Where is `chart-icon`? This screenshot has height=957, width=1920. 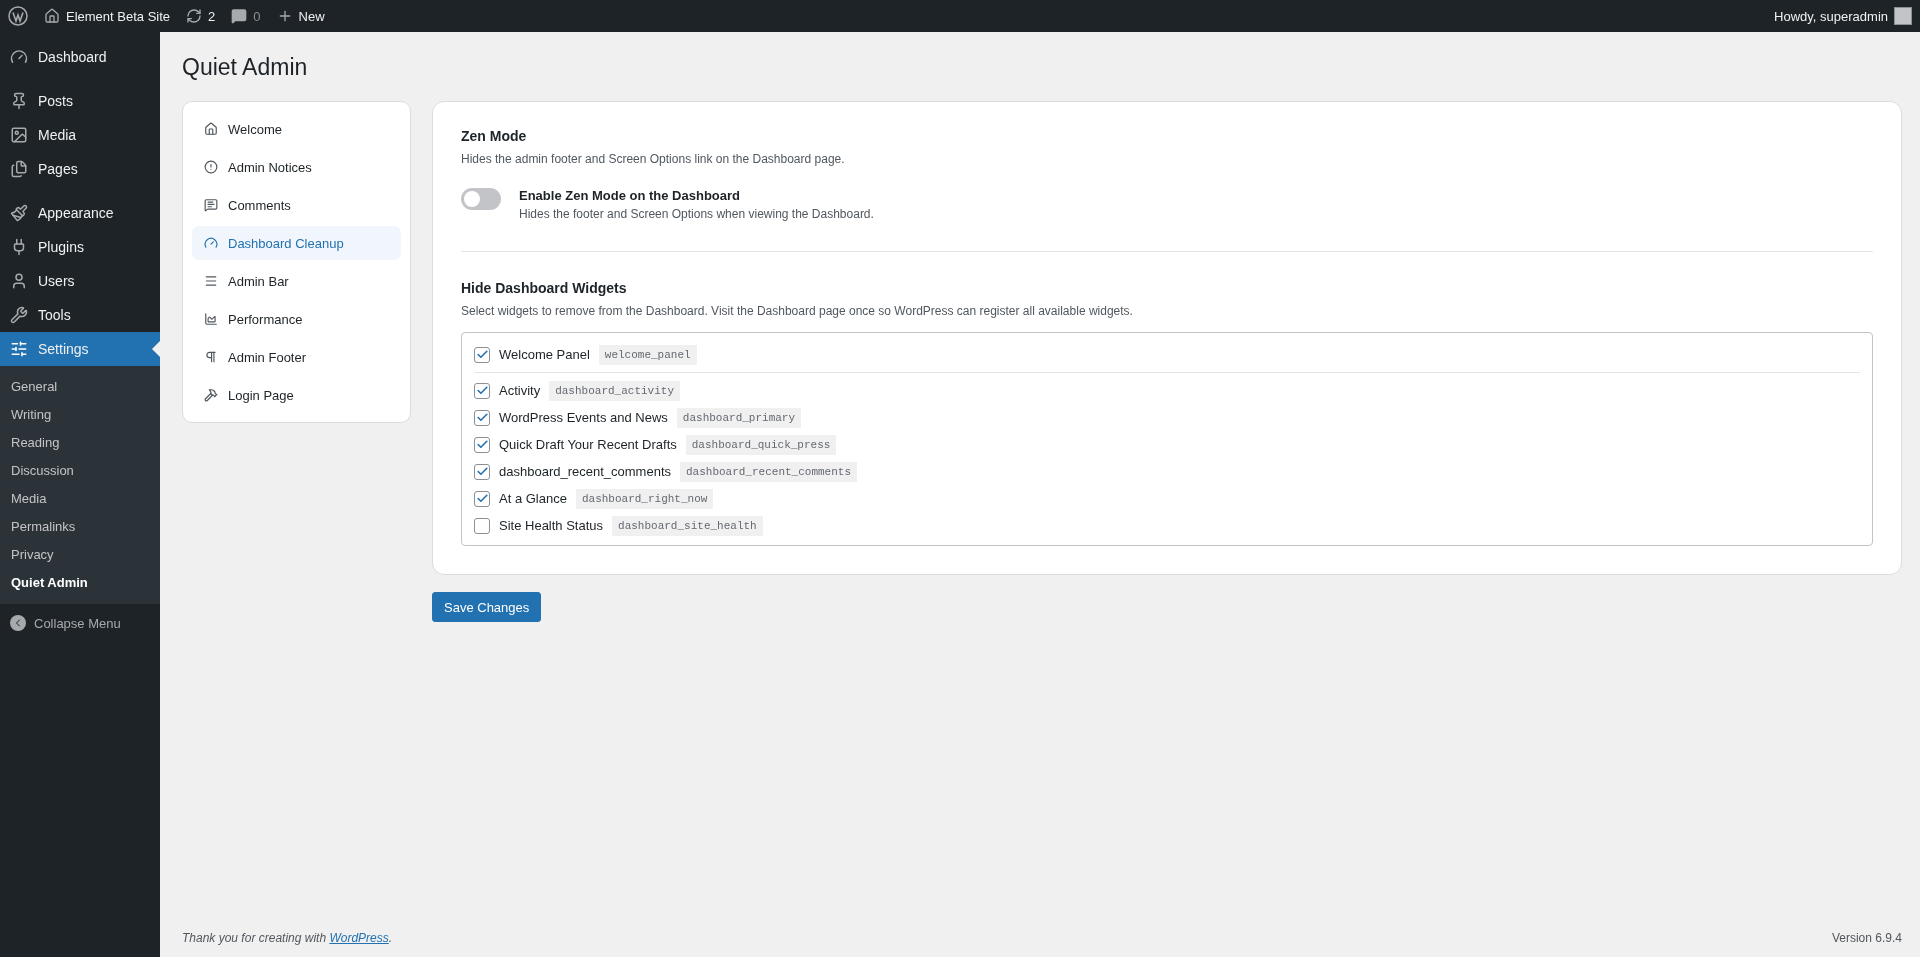
chart-icon is located at coordinates (211, 319).